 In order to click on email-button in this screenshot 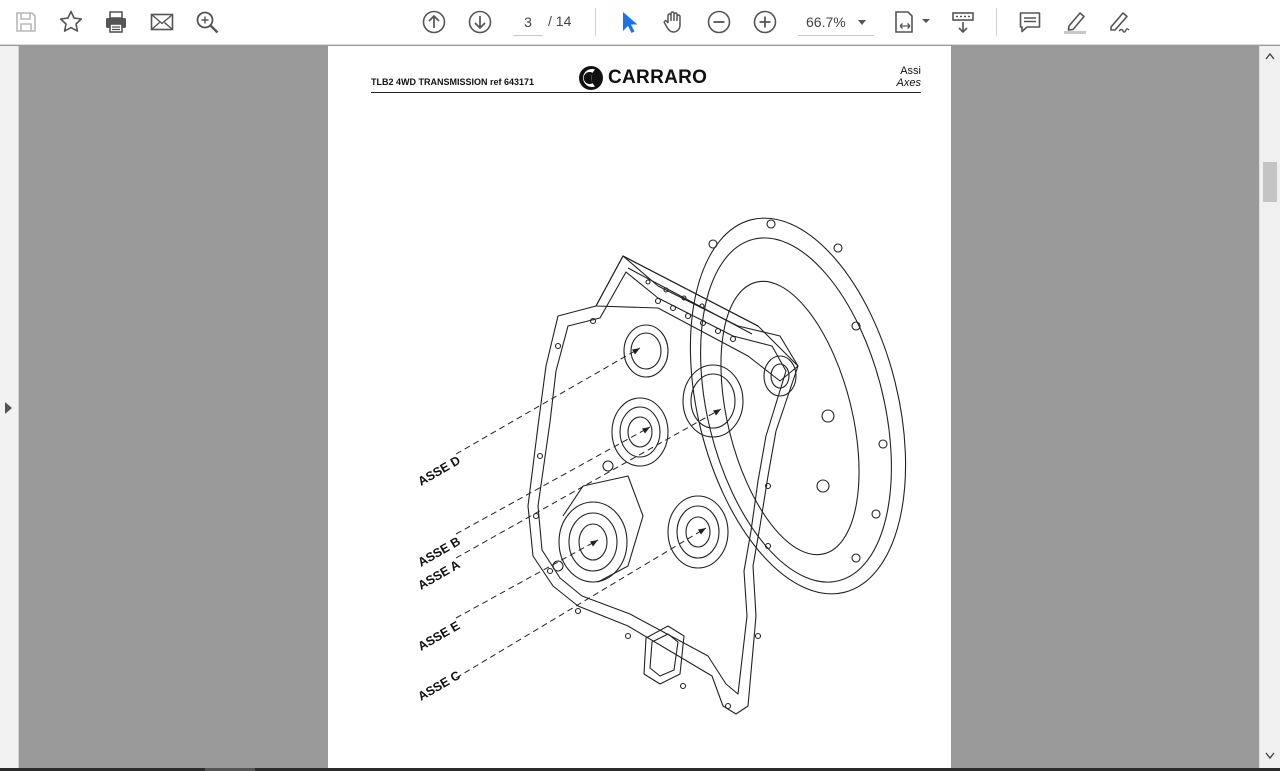, I will do `click(162, 22)`.